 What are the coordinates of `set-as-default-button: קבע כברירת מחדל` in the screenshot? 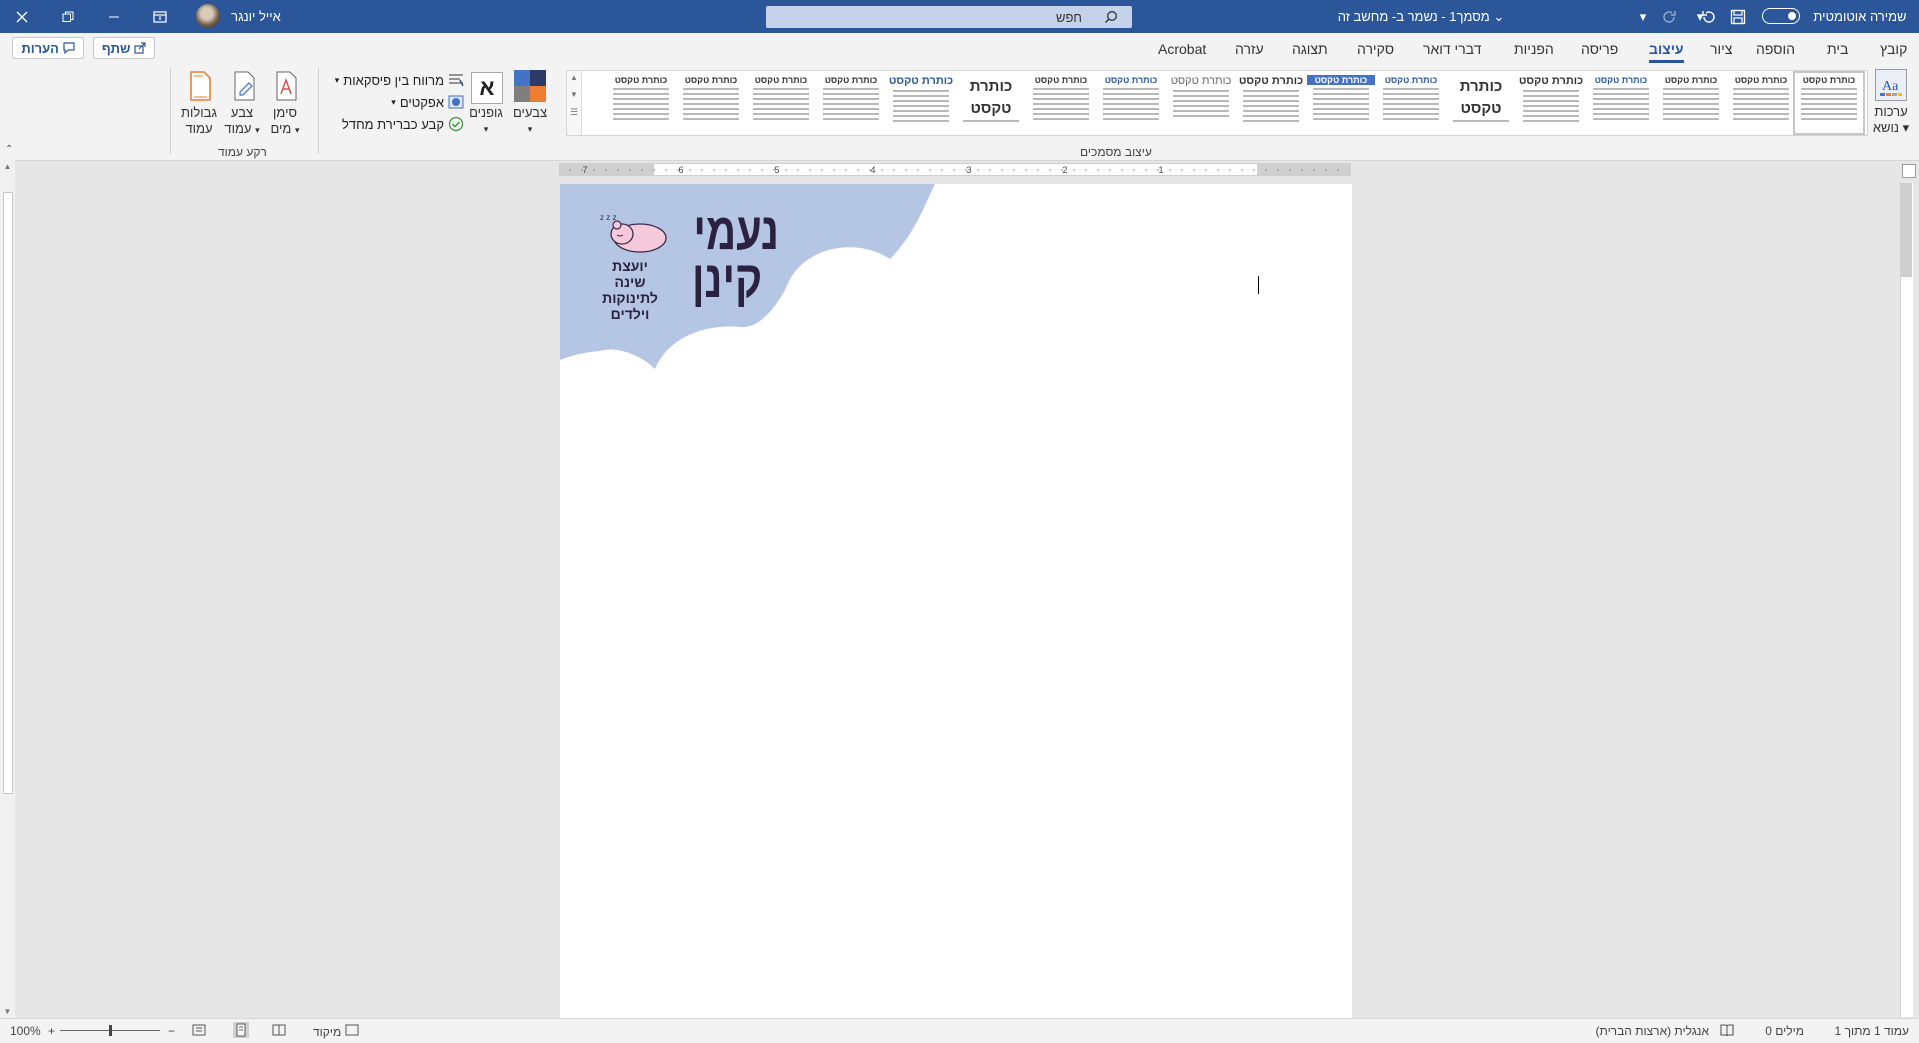 It's located at (397, 124).